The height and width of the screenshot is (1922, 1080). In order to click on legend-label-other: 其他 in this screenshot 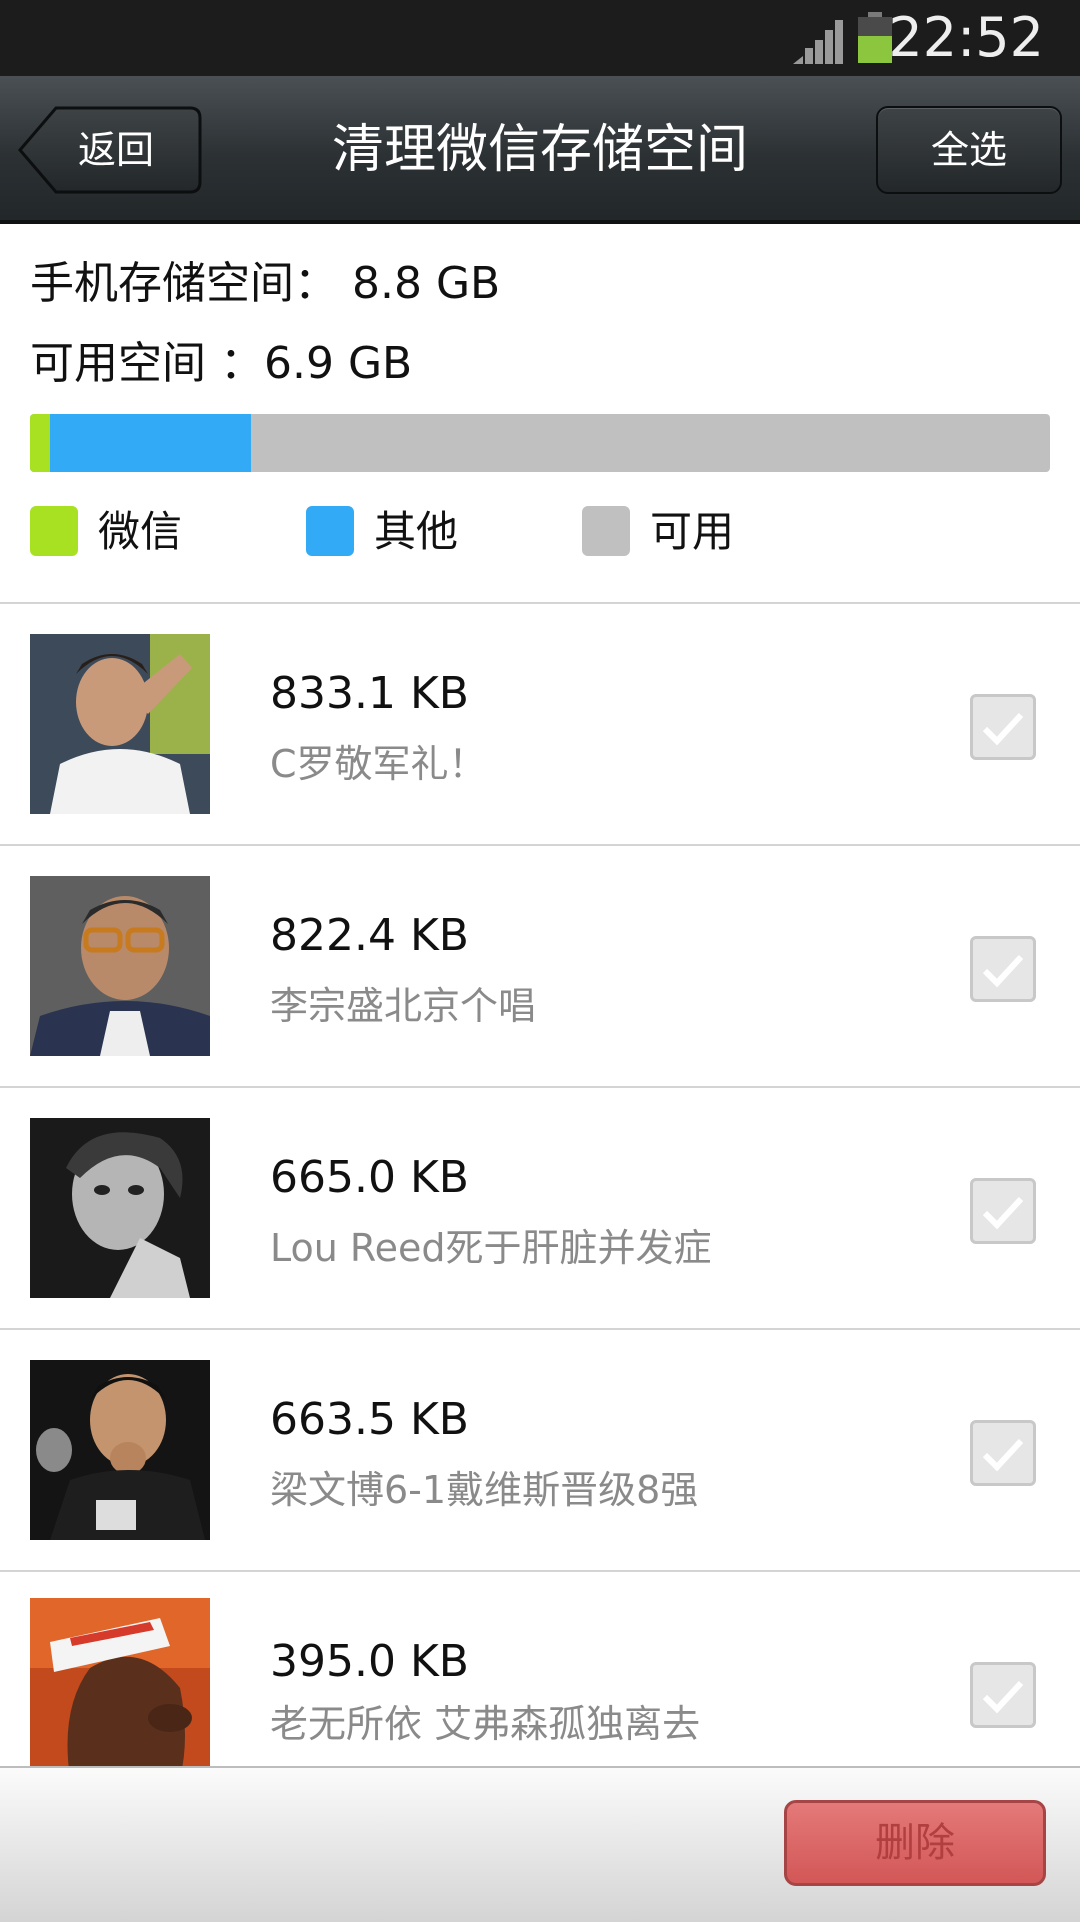, I will do `click(416, 531)`.